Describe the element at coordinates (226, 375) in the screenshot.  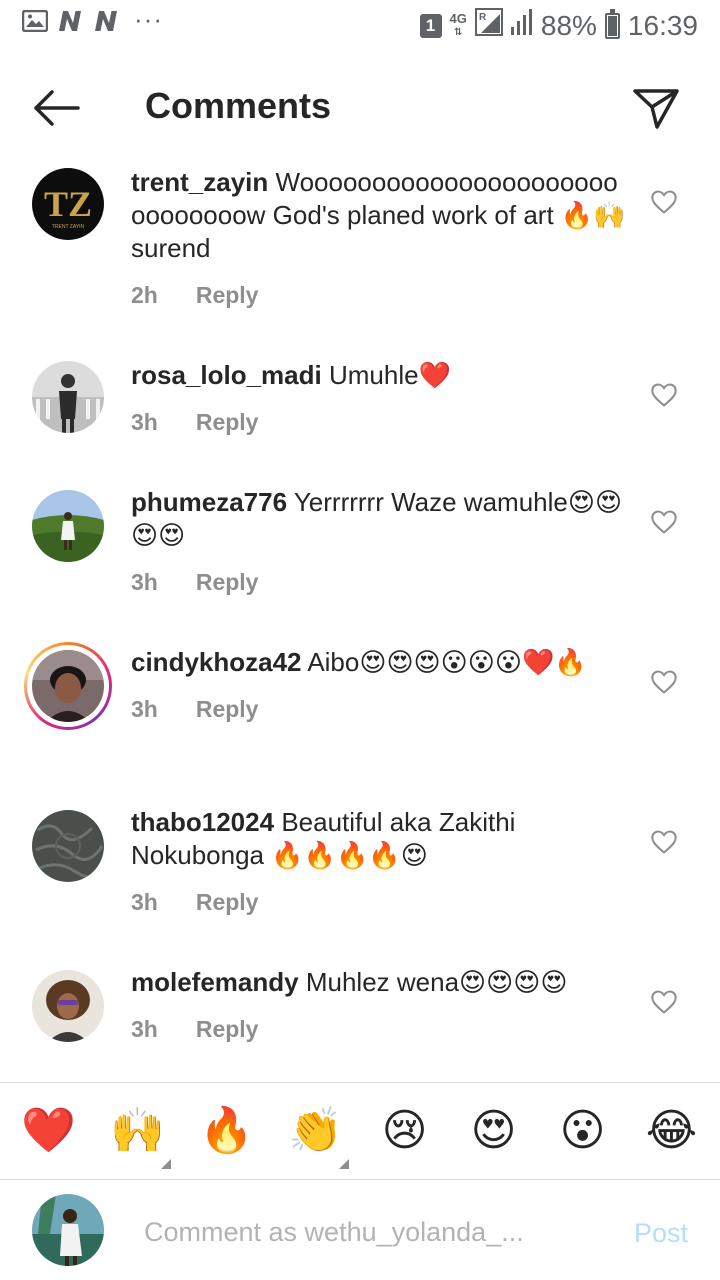
I see `comment-username: rosa_lolo_madi` at that location.